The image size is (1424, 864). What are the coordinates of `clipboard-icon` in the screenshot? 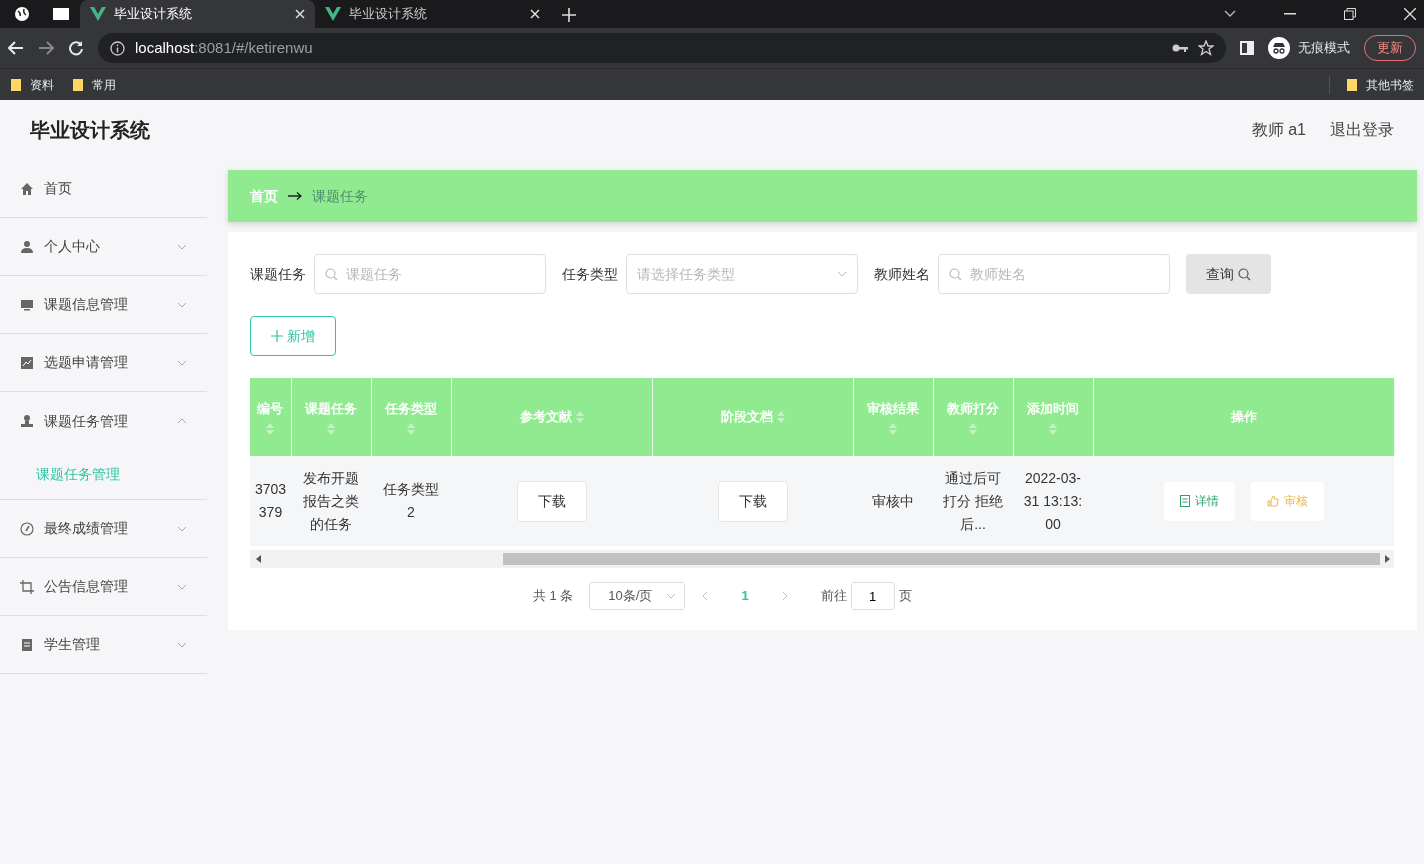 It's located at (27, 644).